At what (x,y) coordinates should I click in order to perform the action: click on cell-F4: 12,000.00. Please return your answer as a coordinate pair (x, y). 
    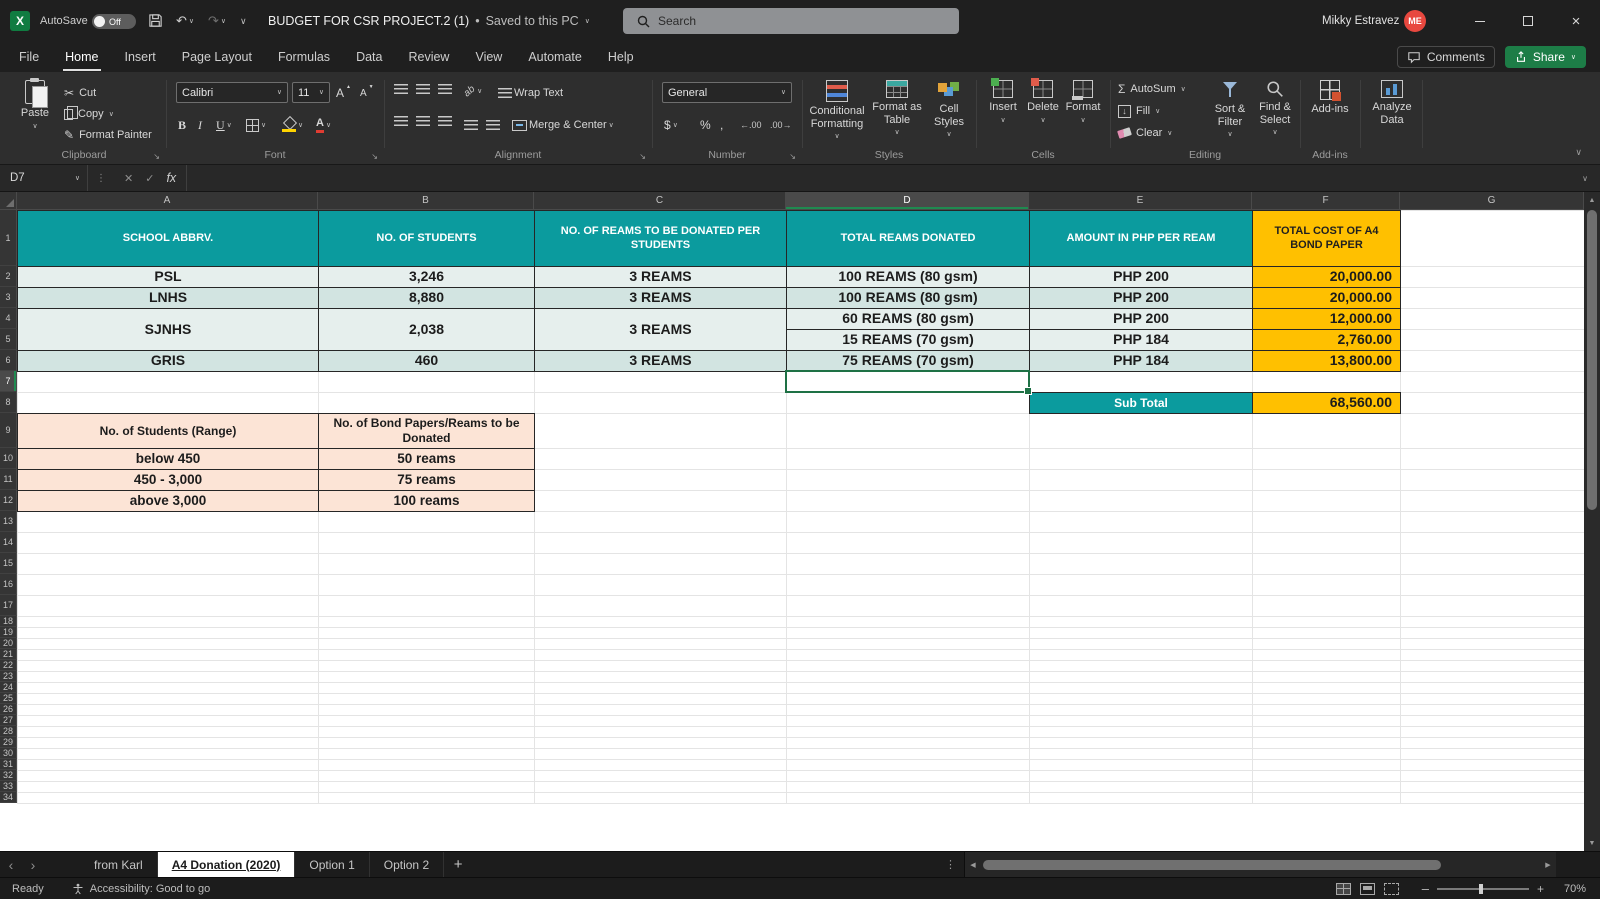
    Looking at the image, I should click on (1326, 319).